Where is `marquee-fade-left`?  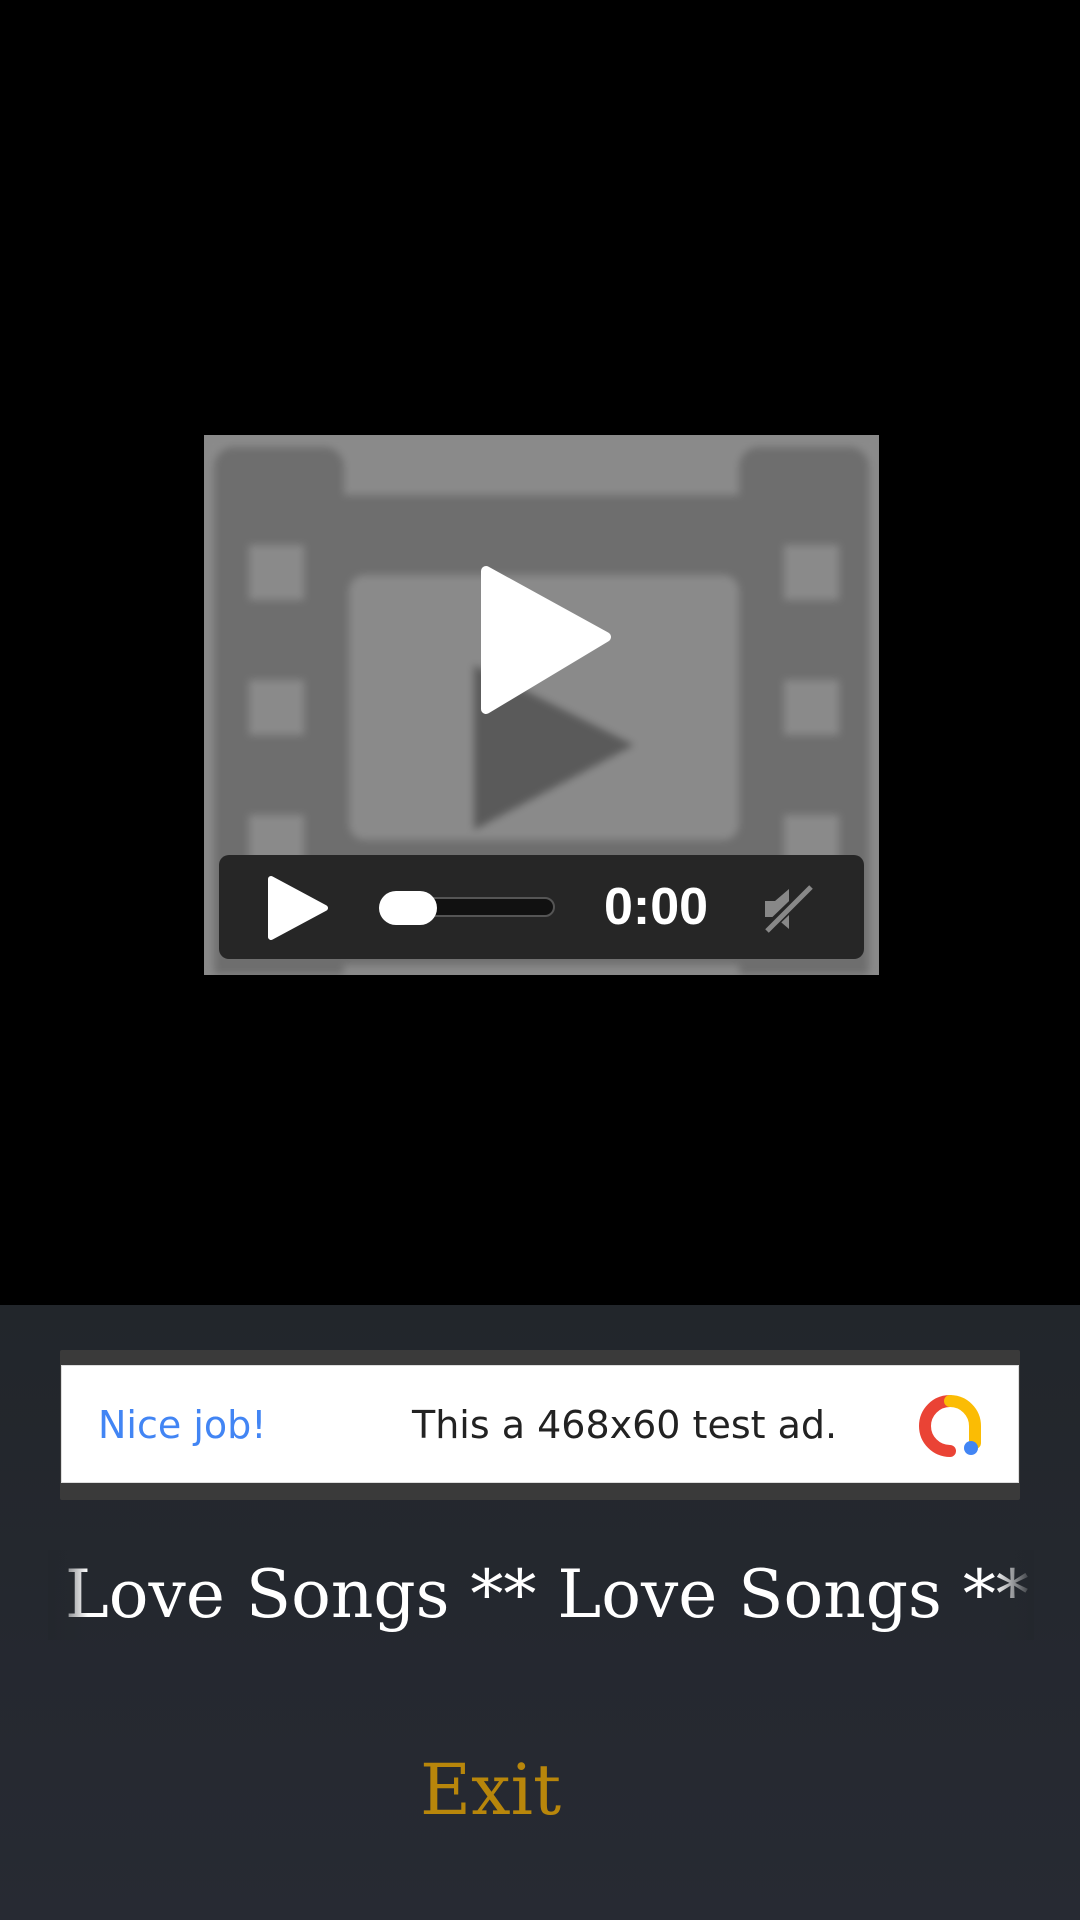
marquee-fade-left is located at coordinates (68, 1595).